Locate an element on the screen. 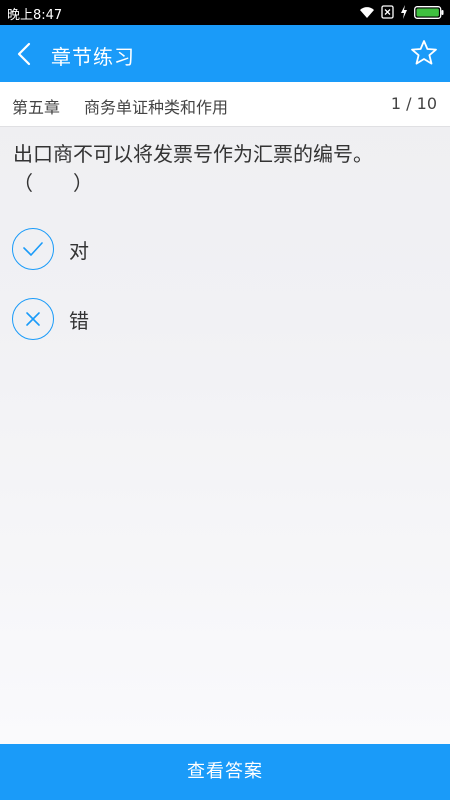 The image size is (450, 800). check-icon is located at coordinates (33, 249).